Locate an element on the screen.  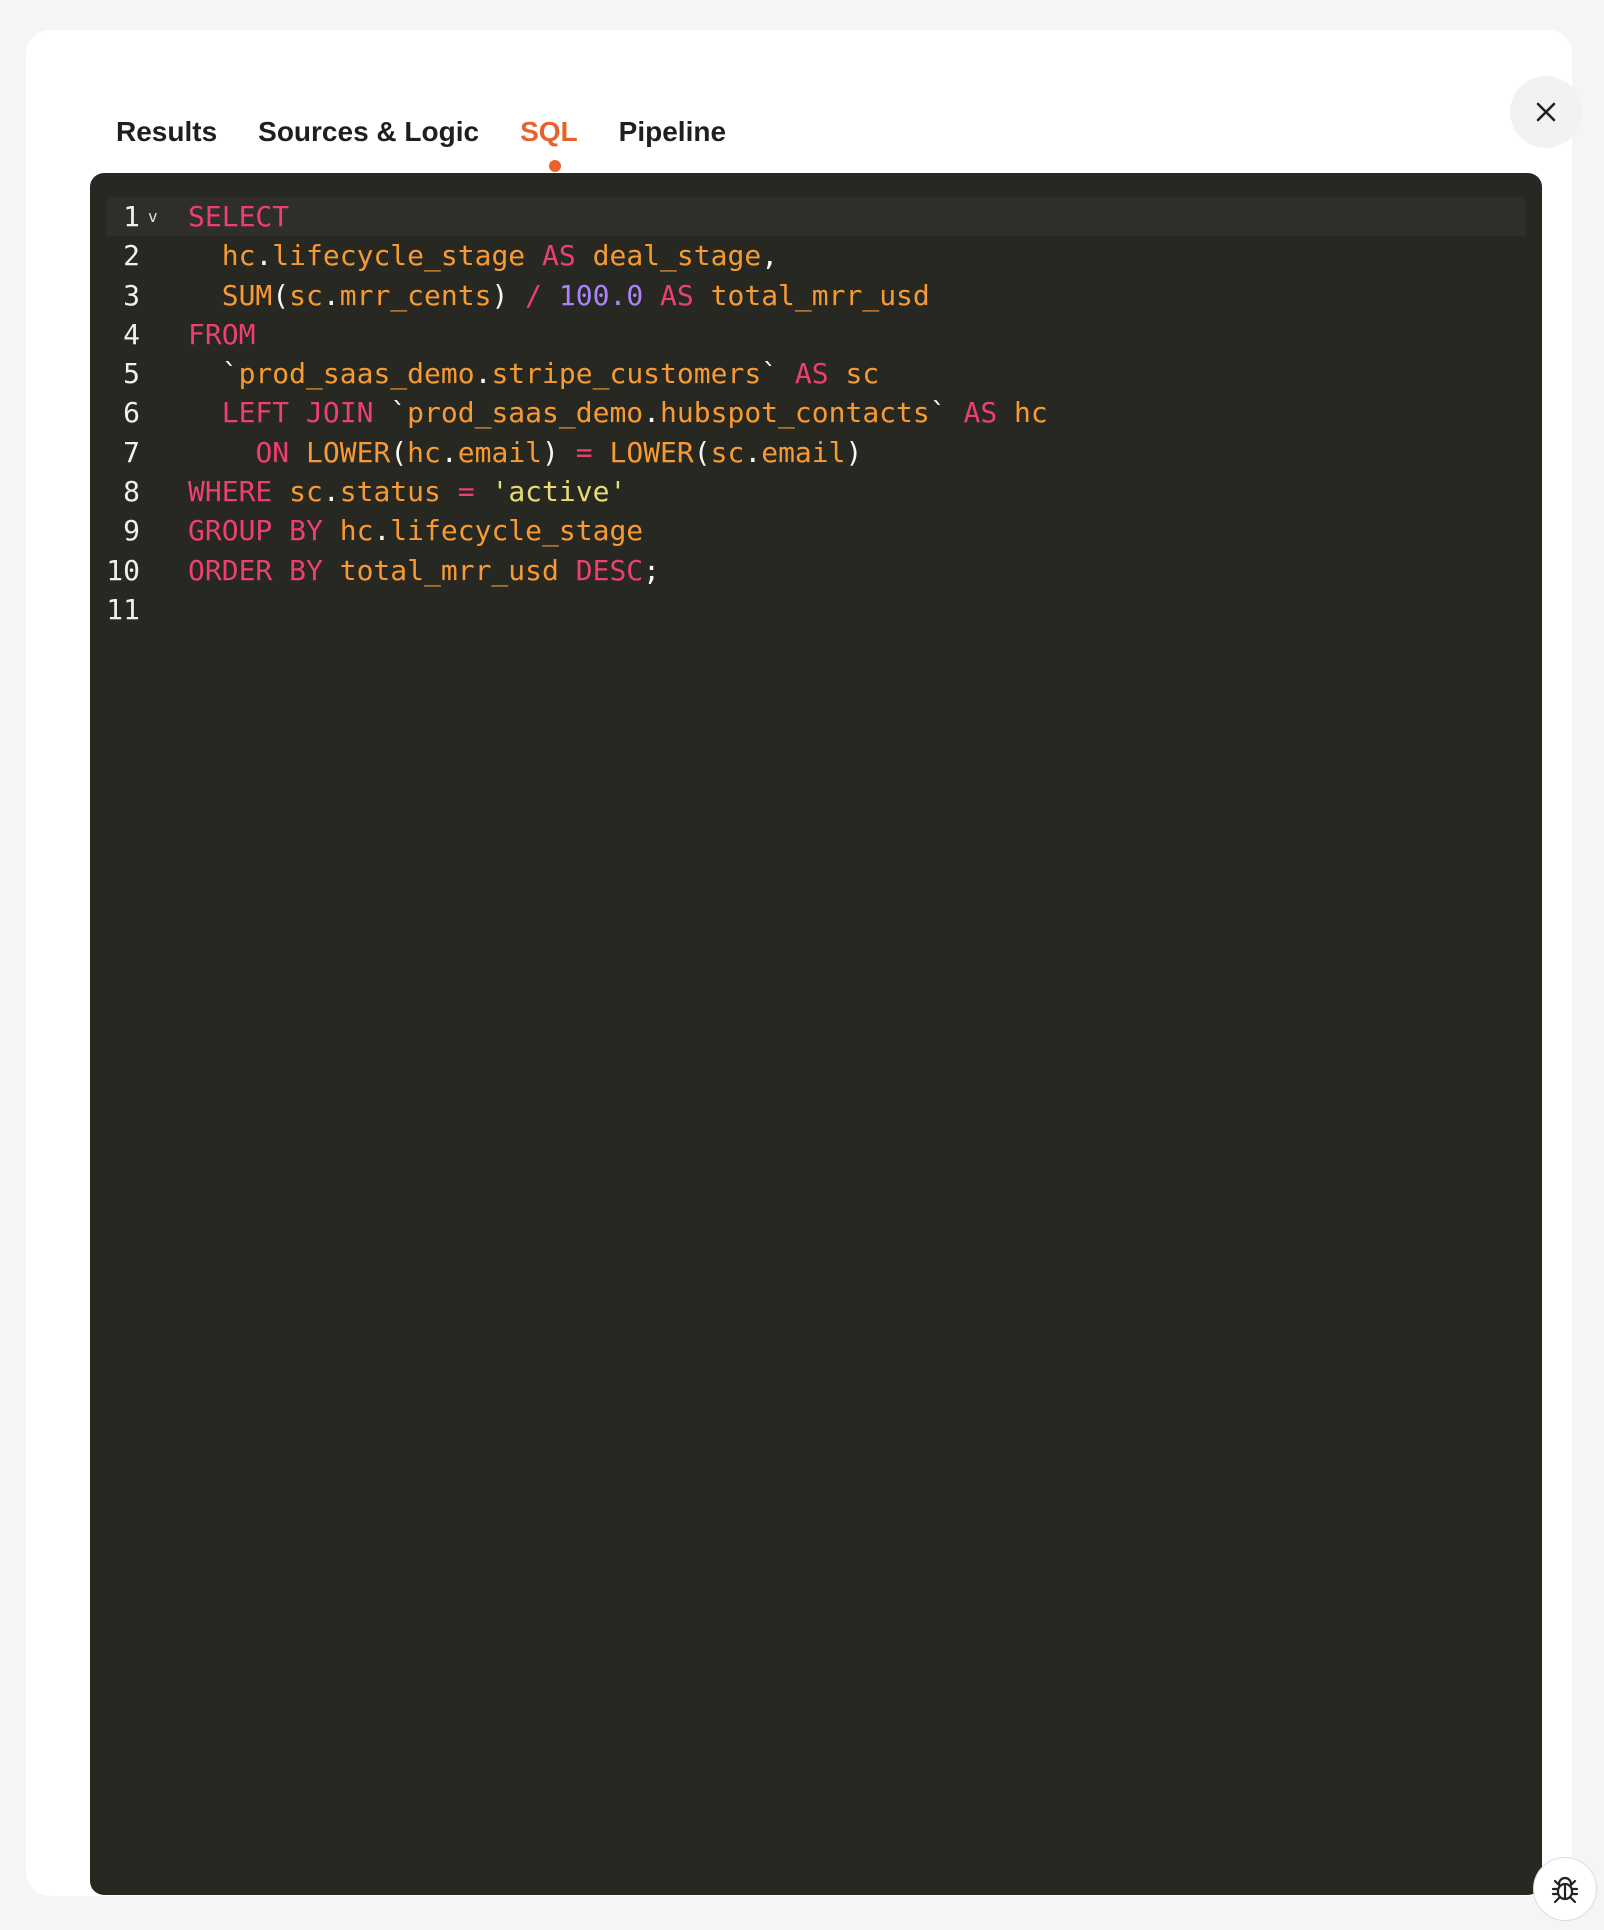
code-text: ORDER BY total_mrr_usd DESC; is located at coordinates (424, 570).